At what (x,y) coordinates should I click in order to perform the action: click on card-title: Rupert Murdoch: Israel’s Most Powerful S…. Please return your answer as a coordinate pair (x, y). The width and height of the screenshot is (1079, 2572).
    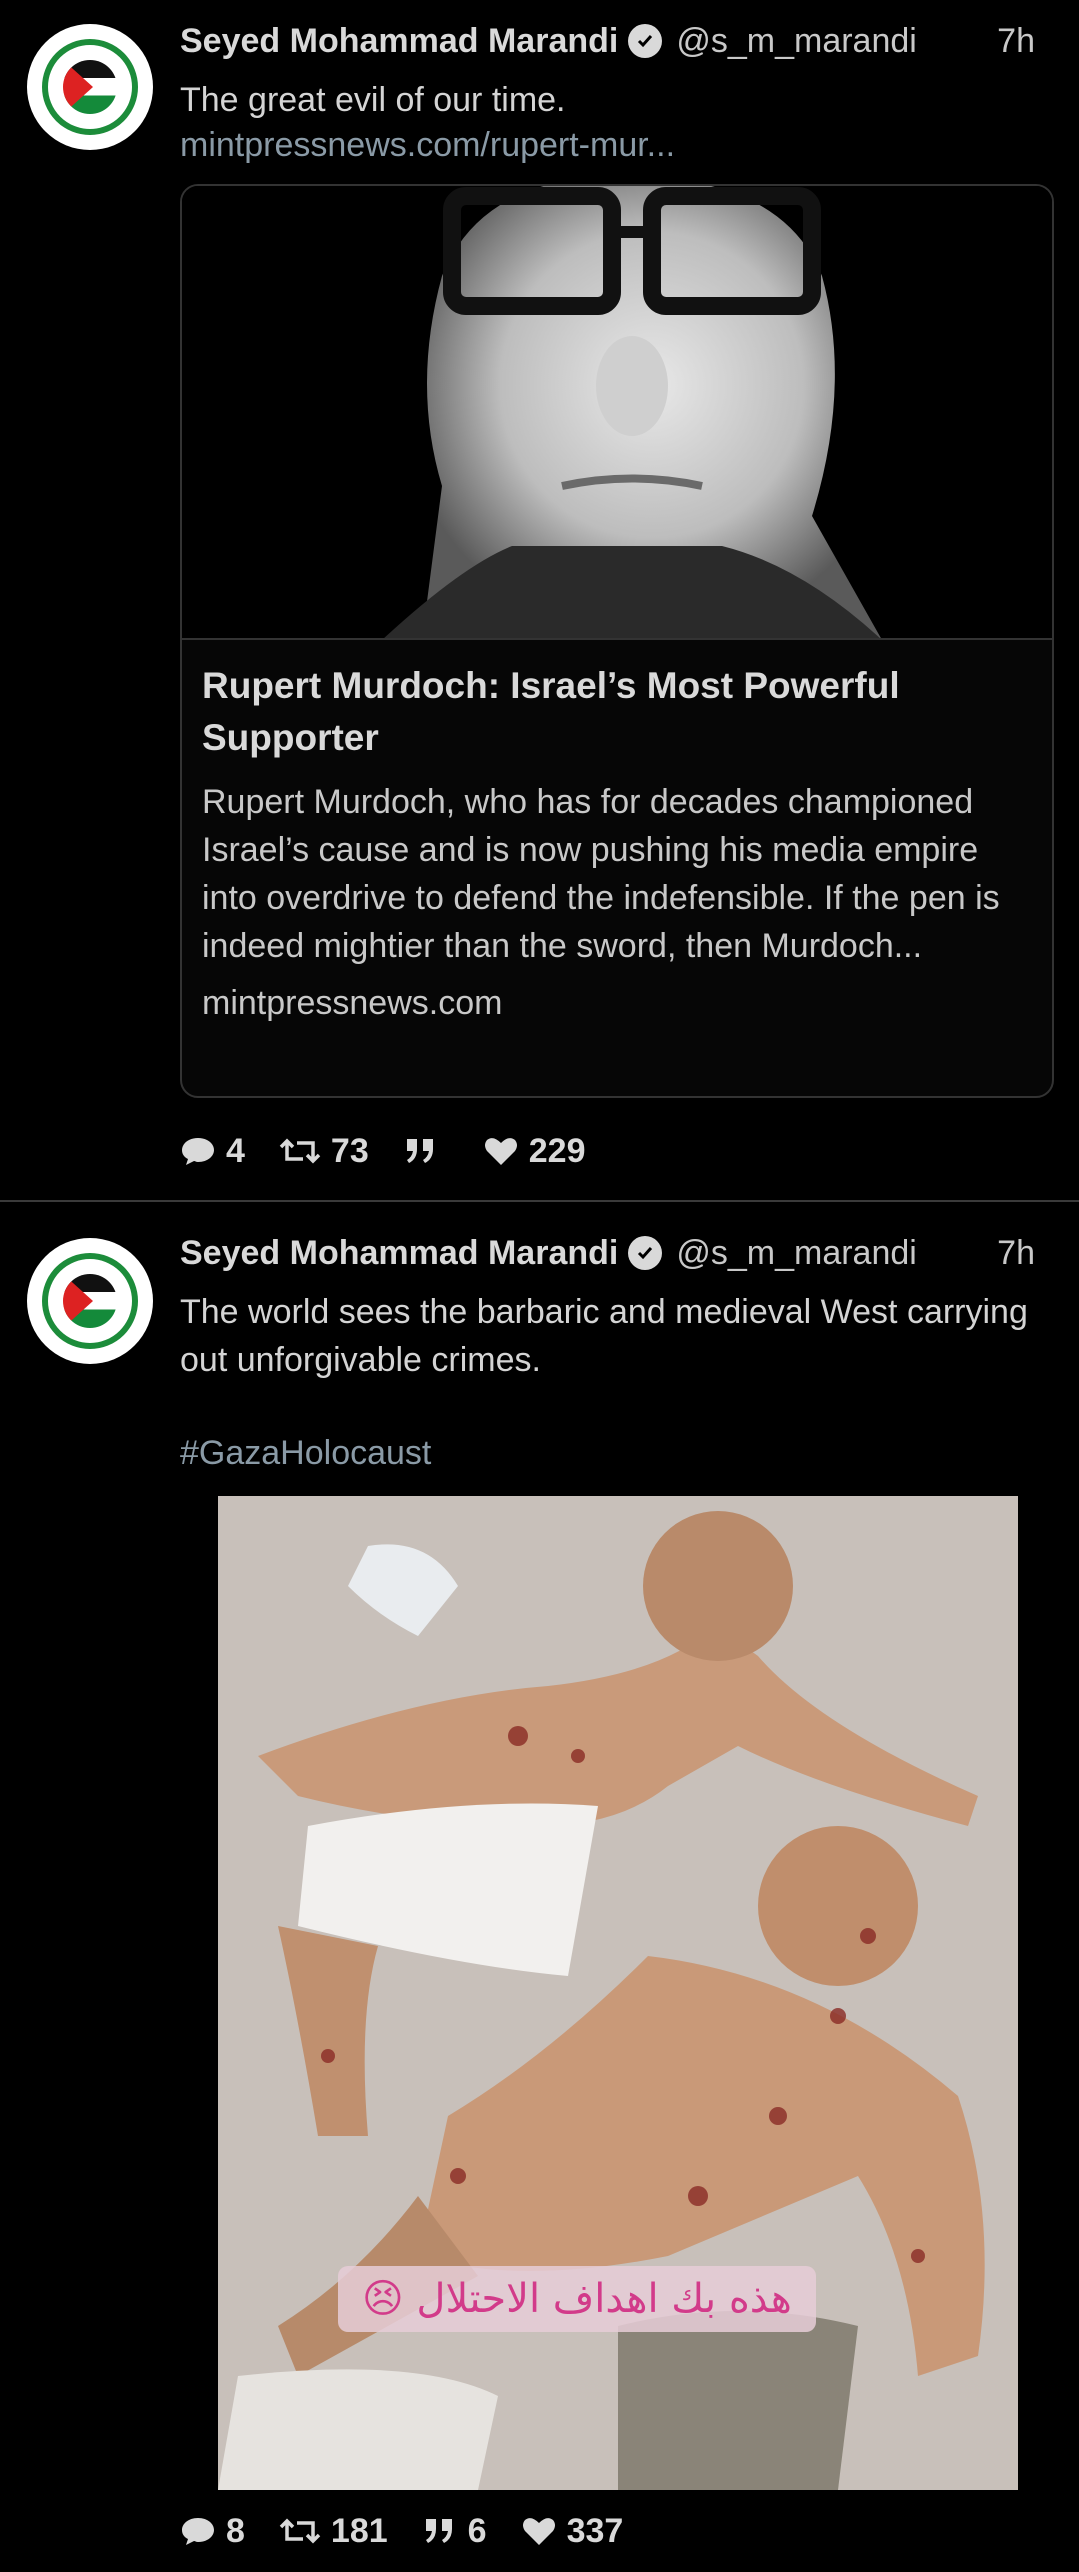
    Looking at the image, I should click on (551, 711).